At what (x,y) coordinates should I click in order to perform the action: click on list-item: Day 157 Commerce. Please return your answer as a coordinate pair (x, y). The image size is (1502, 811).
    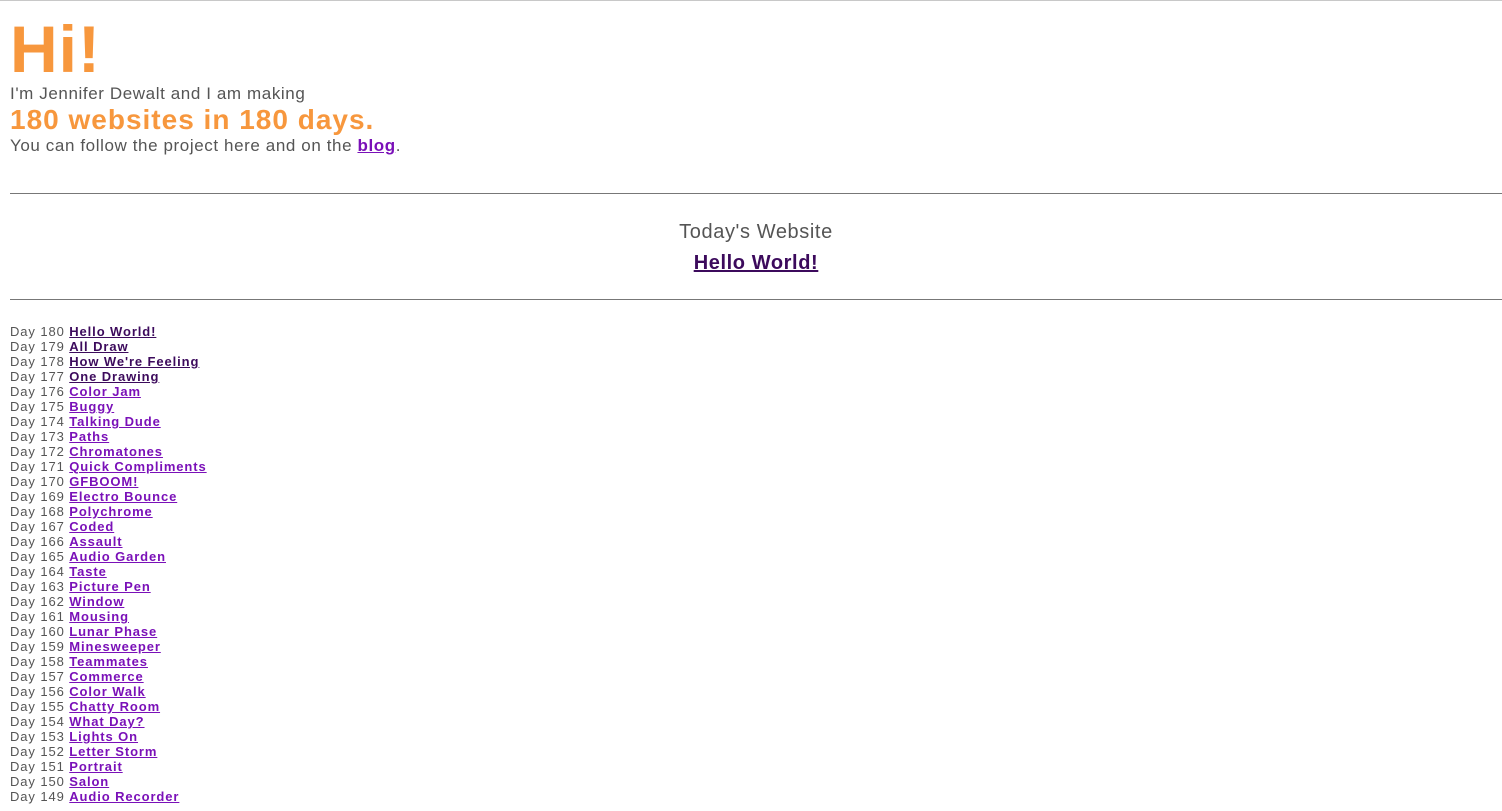
    Looking at the image, I should click on (756, 676).